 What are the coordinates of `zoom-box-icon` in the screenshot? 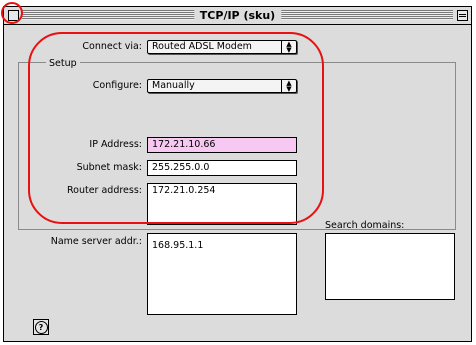 It's located at (462, 15).